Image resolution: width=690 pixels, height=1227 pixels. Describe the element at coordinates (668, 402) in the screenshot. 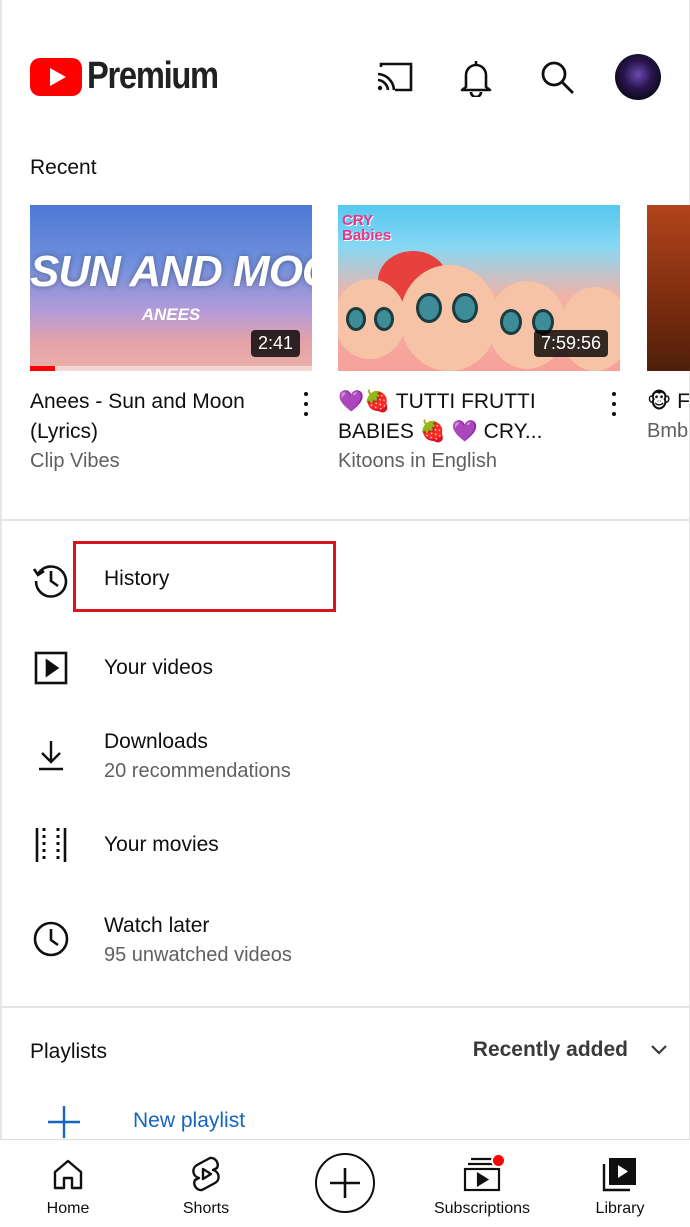

I see `video-title: 🐵 F 🍌+` at that location.